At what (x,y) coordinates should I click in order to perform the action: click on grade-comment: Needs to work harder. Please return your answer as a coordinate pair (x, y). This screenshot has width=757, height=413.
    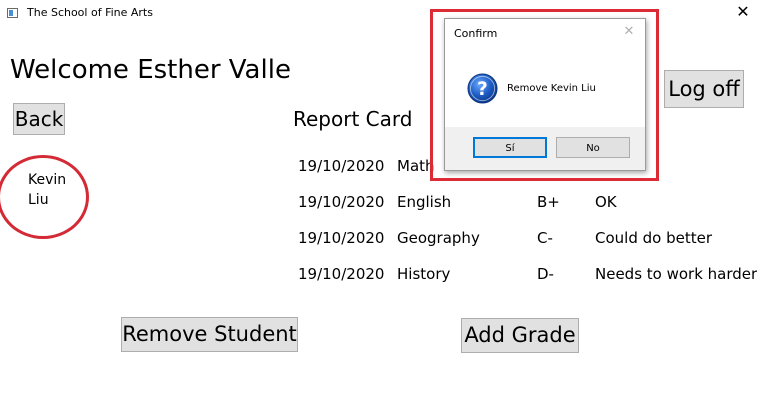
    Looking at the image, I should click on (676, 274).